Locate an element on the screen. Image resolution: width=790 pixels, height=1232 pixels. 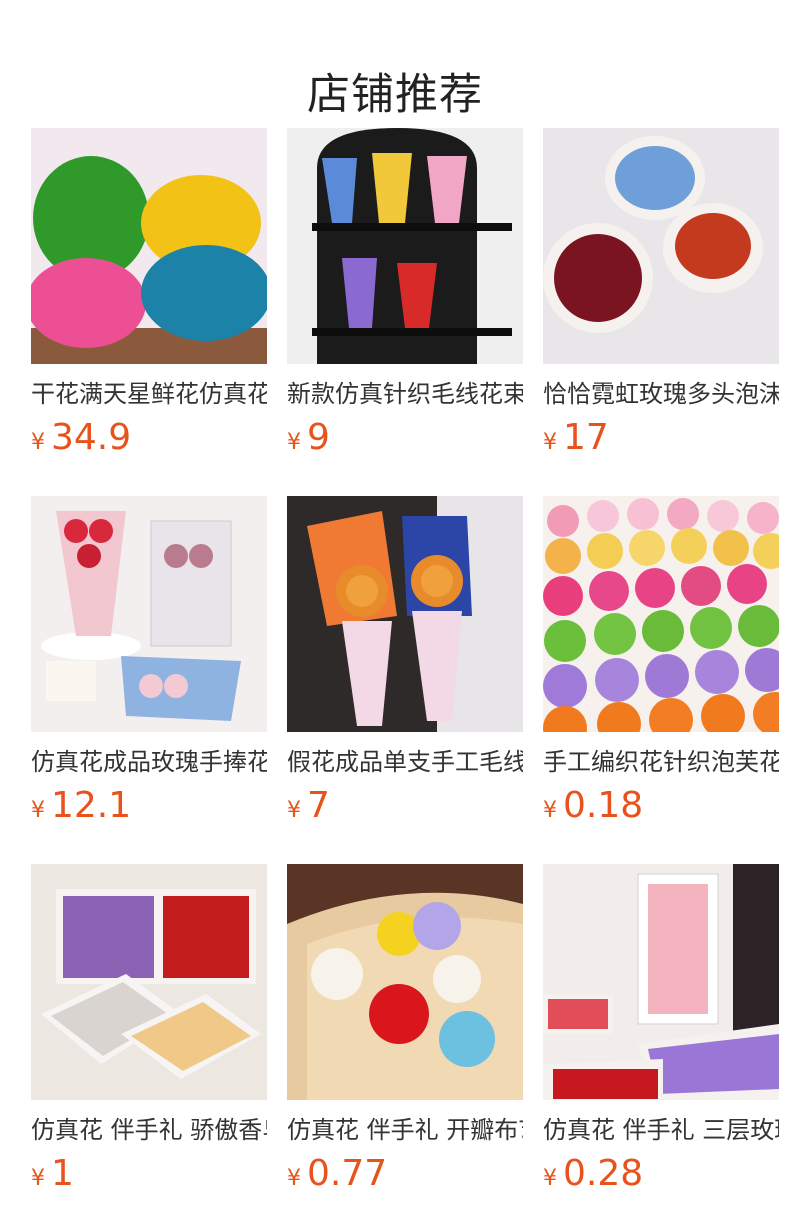
neon-roses-image is located at coordinates (661, 246).